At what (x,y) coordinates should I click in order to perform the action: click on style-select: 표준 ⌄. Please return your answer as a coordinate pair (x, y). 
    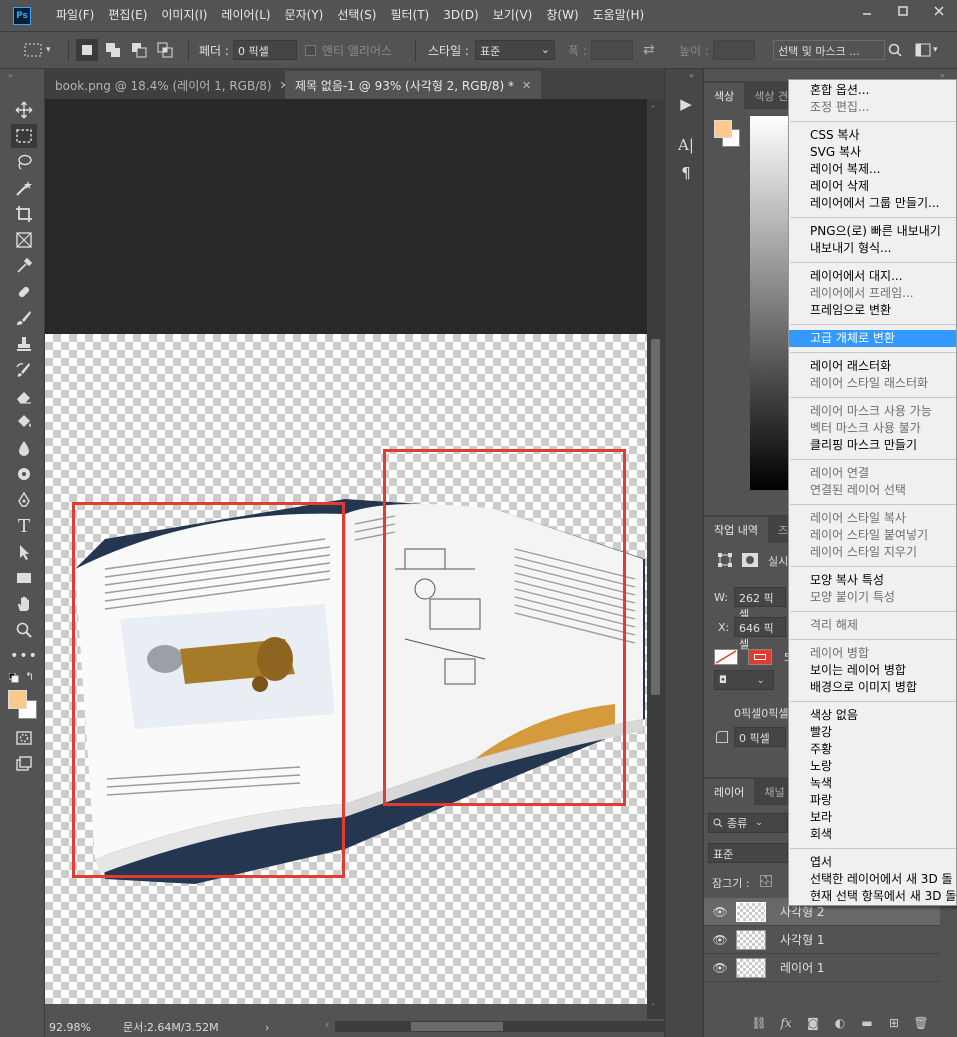
    Looking at the image, I should click on (514, 50).